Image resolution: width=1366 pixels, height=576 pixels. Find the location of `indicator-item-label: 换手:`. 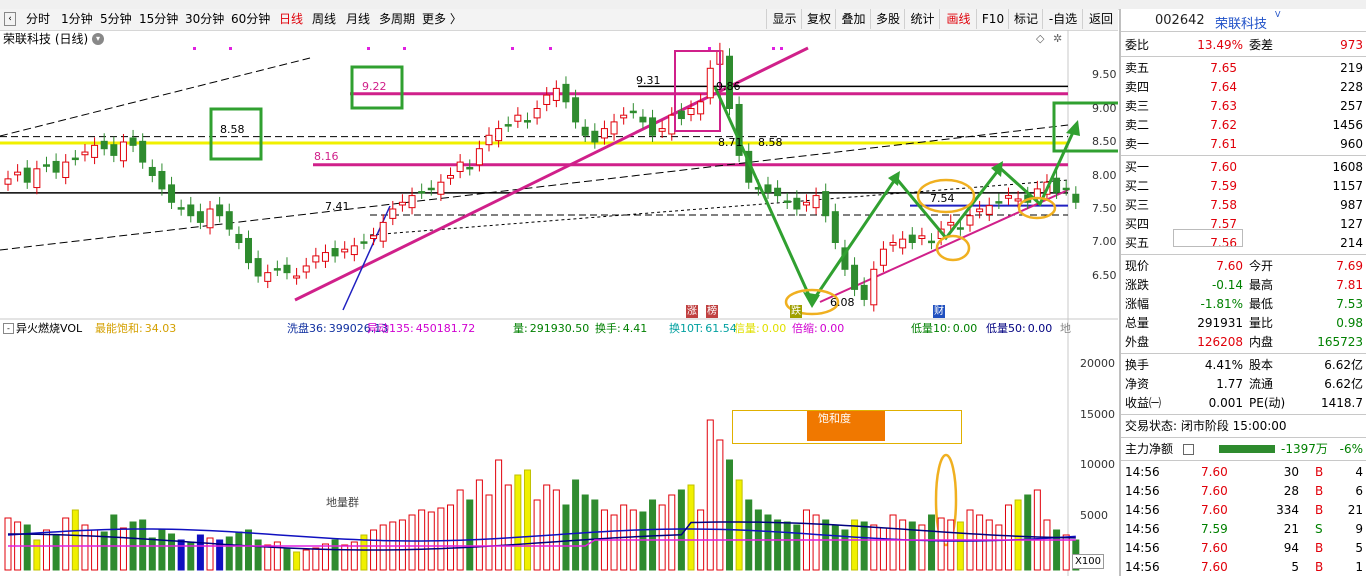

indicator-item-label: 换手: is located at coordinates (608, 328).